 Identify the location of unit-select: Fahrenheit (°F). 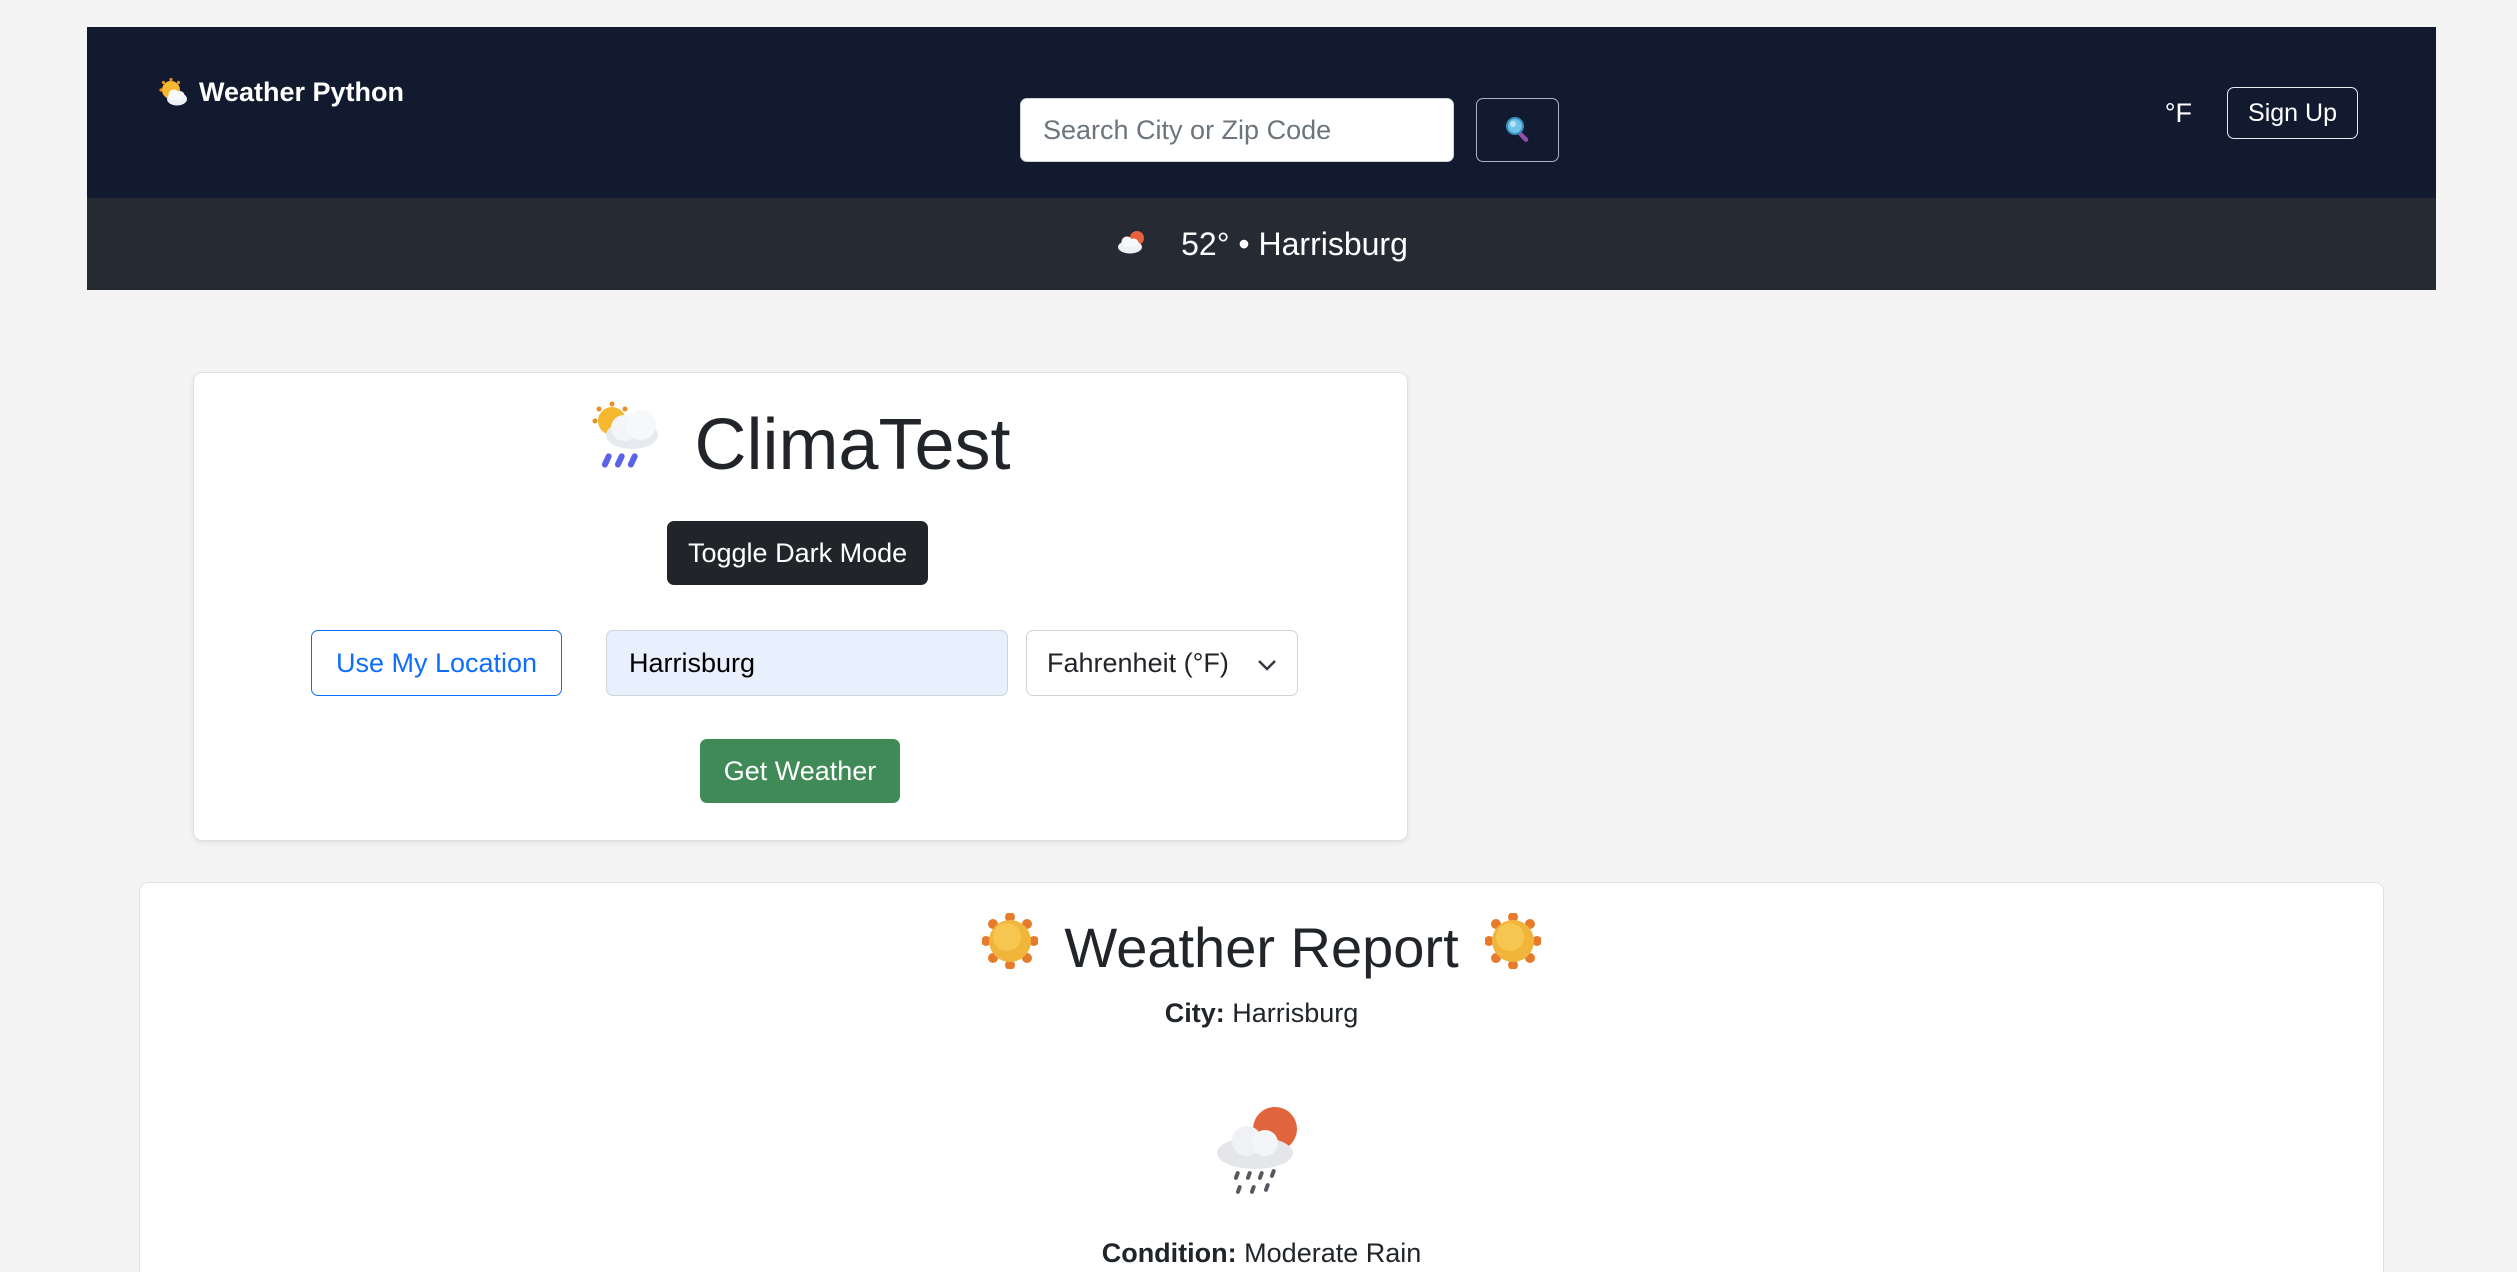
(1162, 663).